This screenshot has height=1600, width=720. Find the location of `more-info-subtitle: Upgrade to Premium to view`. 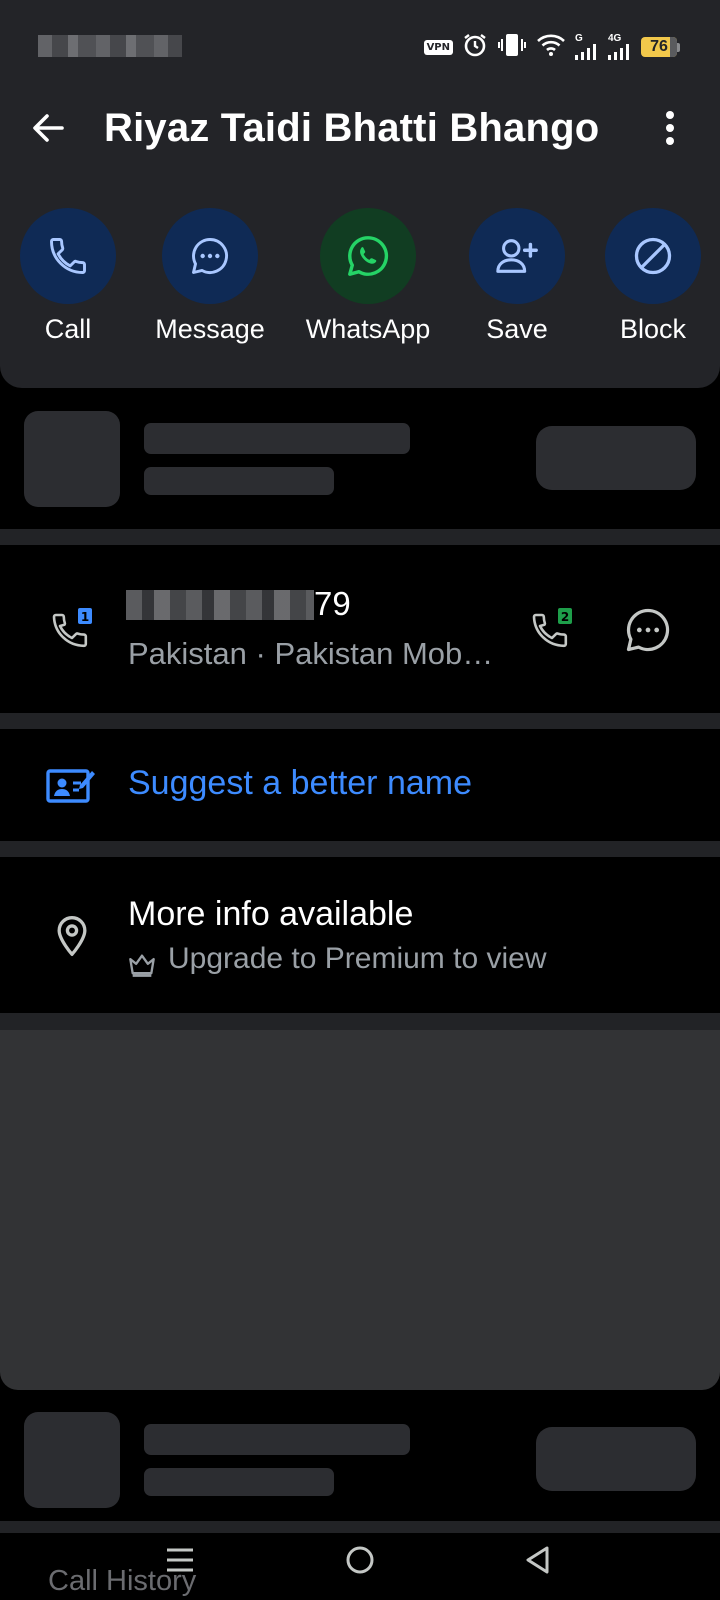

more-info-subtitle: Upgrade to Premium to view is located at coordinates (357, 958).